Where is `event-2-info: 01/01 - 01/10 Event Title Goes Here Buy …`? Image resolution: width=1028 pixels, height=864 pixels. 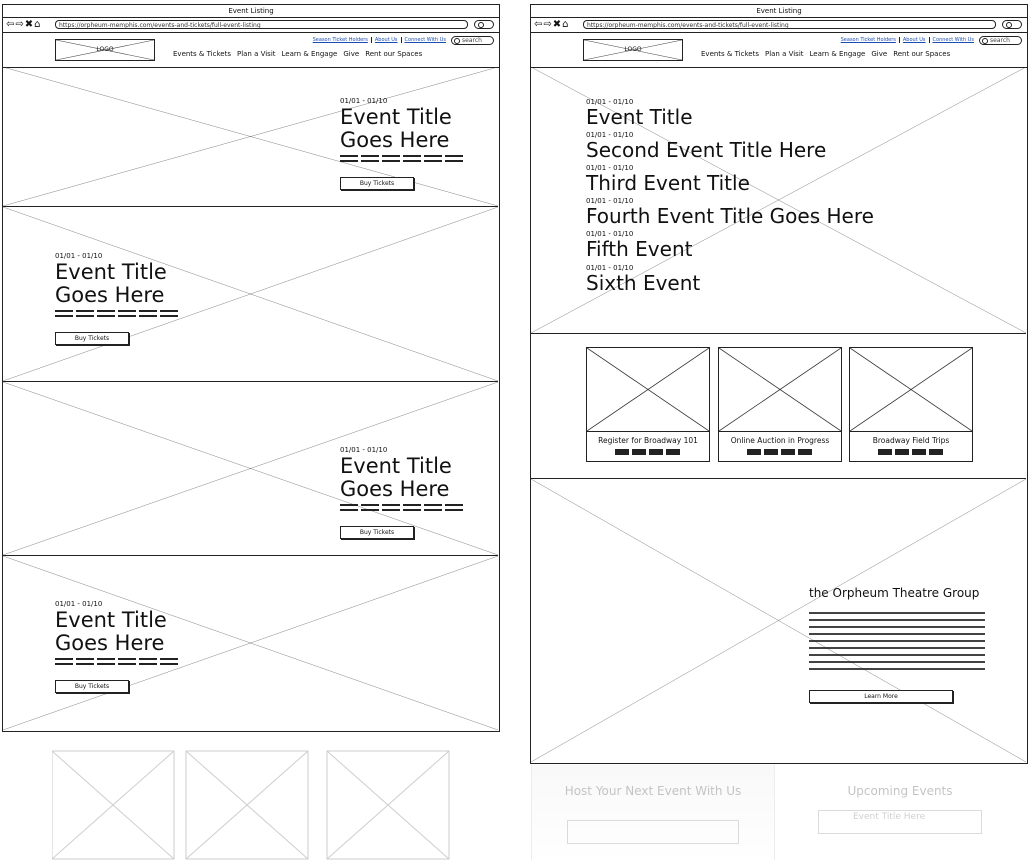 event-2-info: 01/01 - 01/10 Event Title Goes Here Buy … is located at coordinates (118, 298).